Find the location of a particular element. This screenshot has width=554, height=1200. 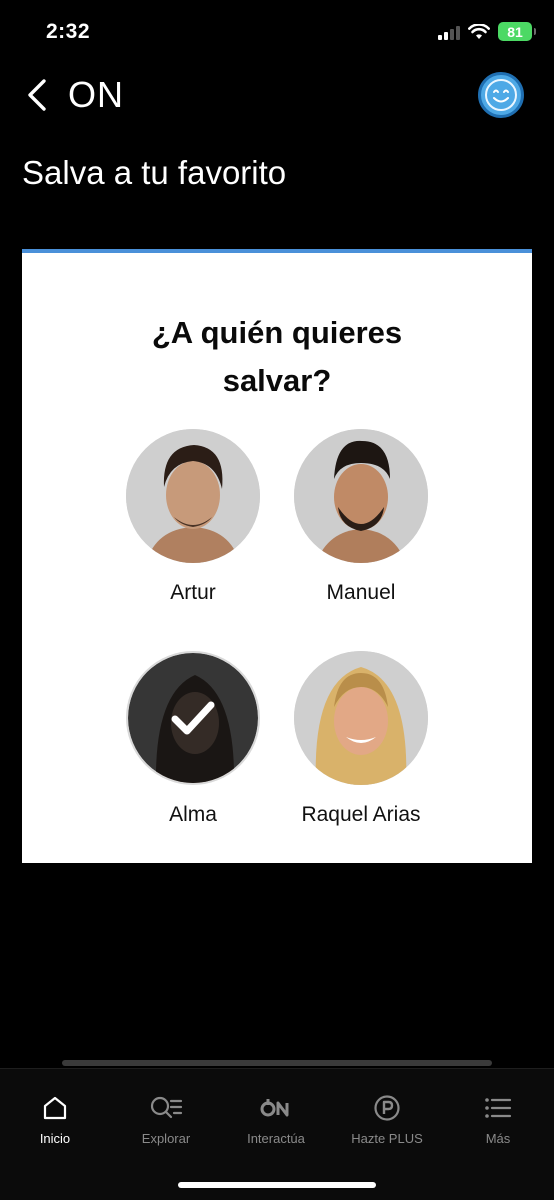

explore-icon is located at coordinates (166, 1107).